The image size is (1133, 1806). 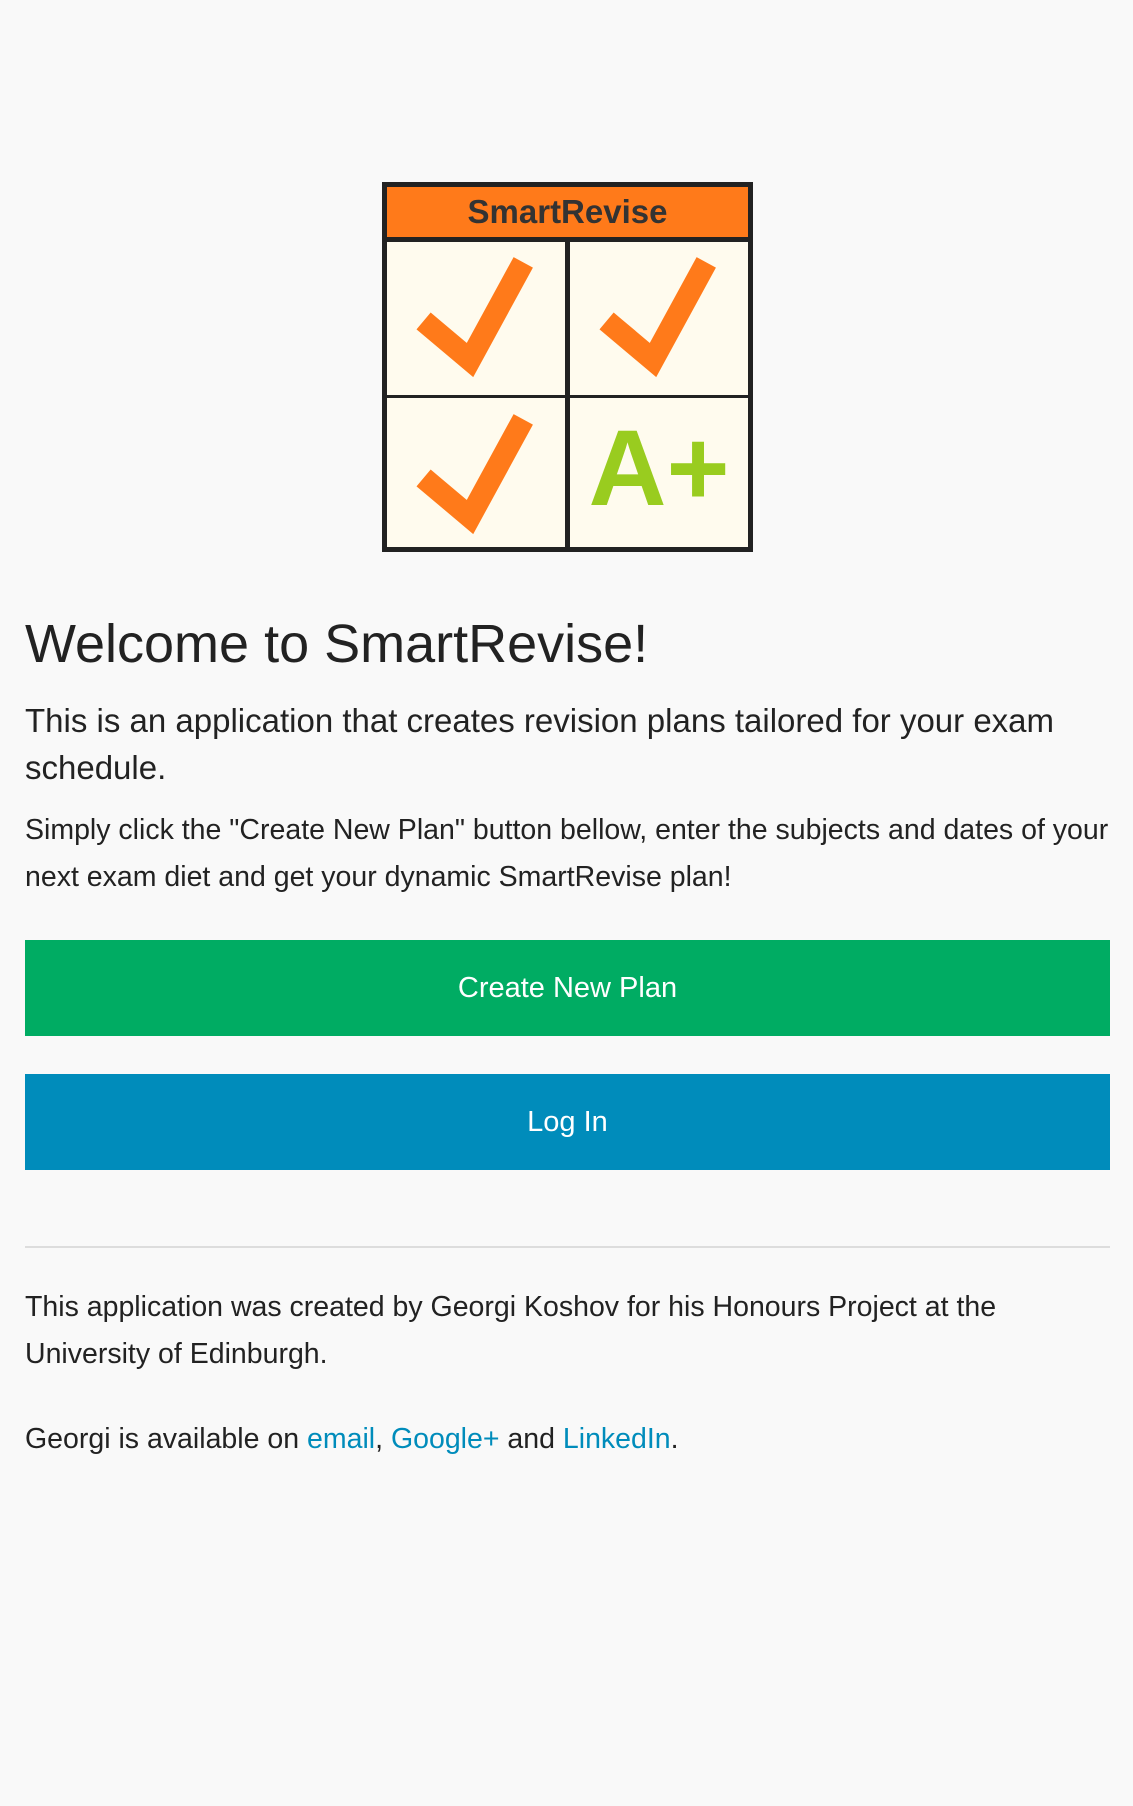 I want to click on smartrevise-logo: SmartRevise A+, so click(x=567, y=367).